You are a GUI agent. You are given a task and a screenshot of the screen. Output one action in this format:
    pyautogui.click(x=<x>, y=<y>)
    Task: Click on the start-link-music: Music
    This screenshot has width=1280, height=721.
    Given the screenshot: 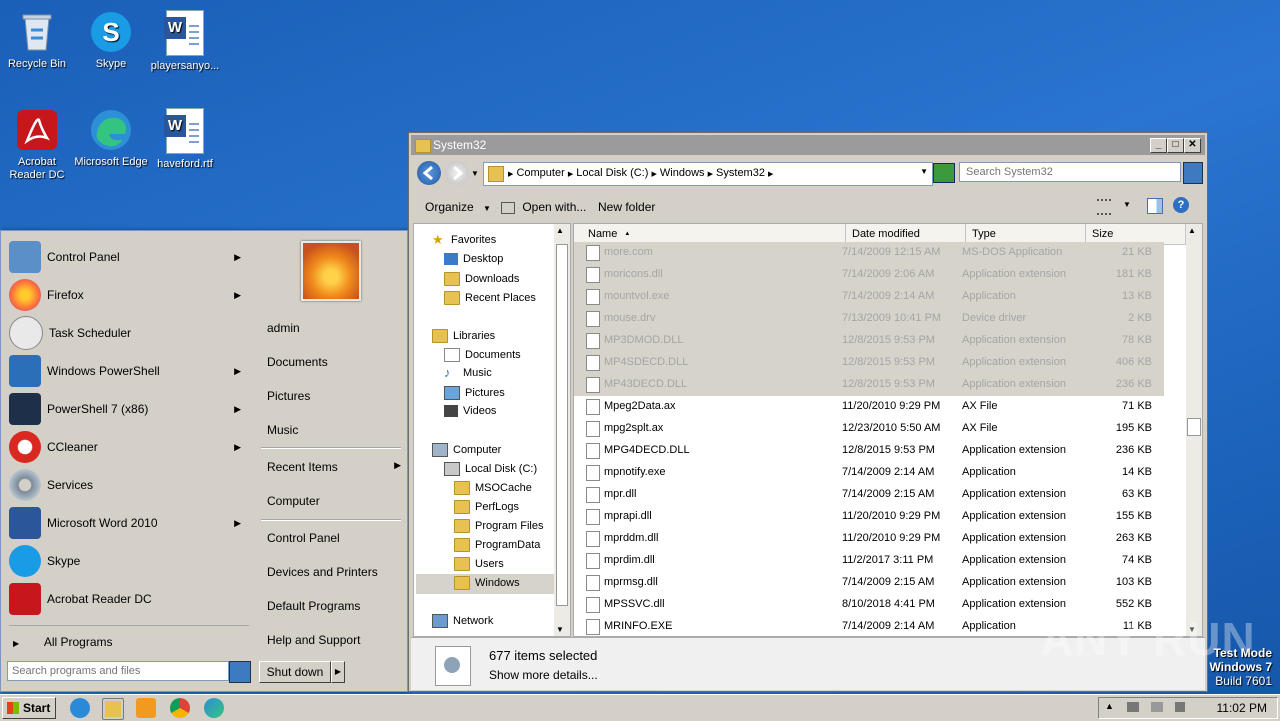 What is the action you would take?
    pyautogui.click(x=334, y=430)
    